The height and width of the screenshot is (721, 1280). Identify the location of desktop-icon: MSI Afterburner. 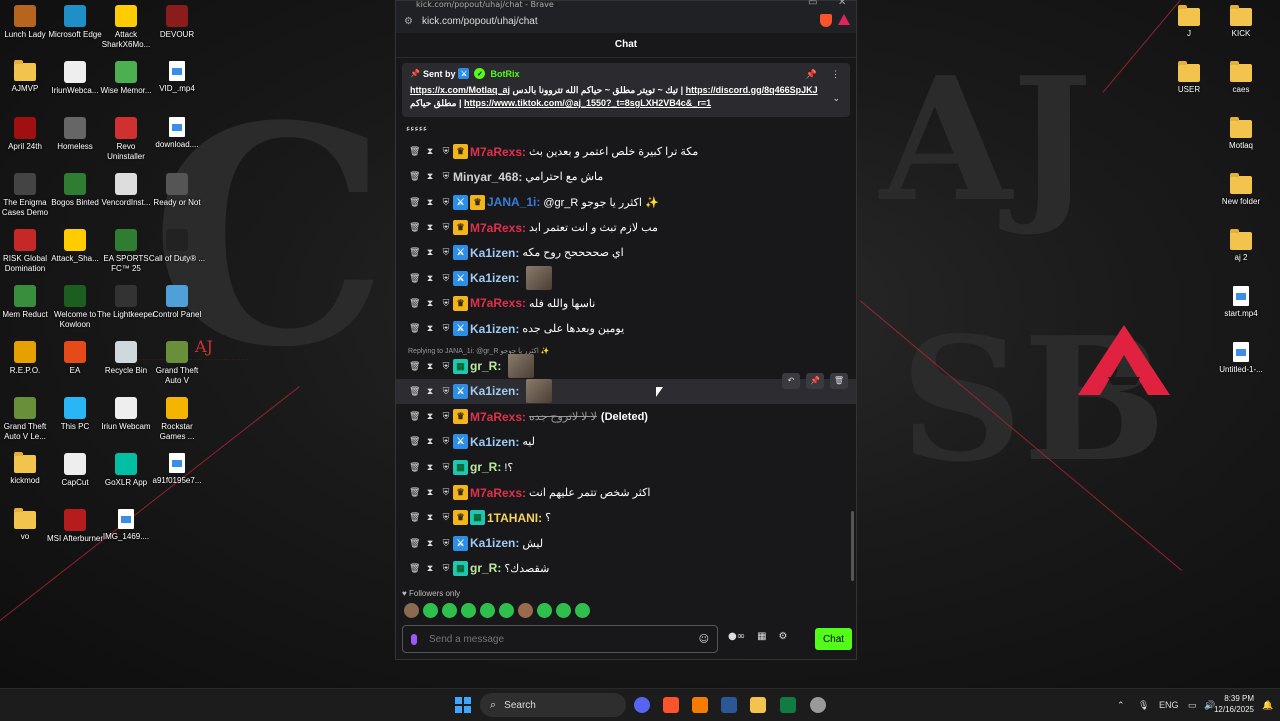
(75, 526).